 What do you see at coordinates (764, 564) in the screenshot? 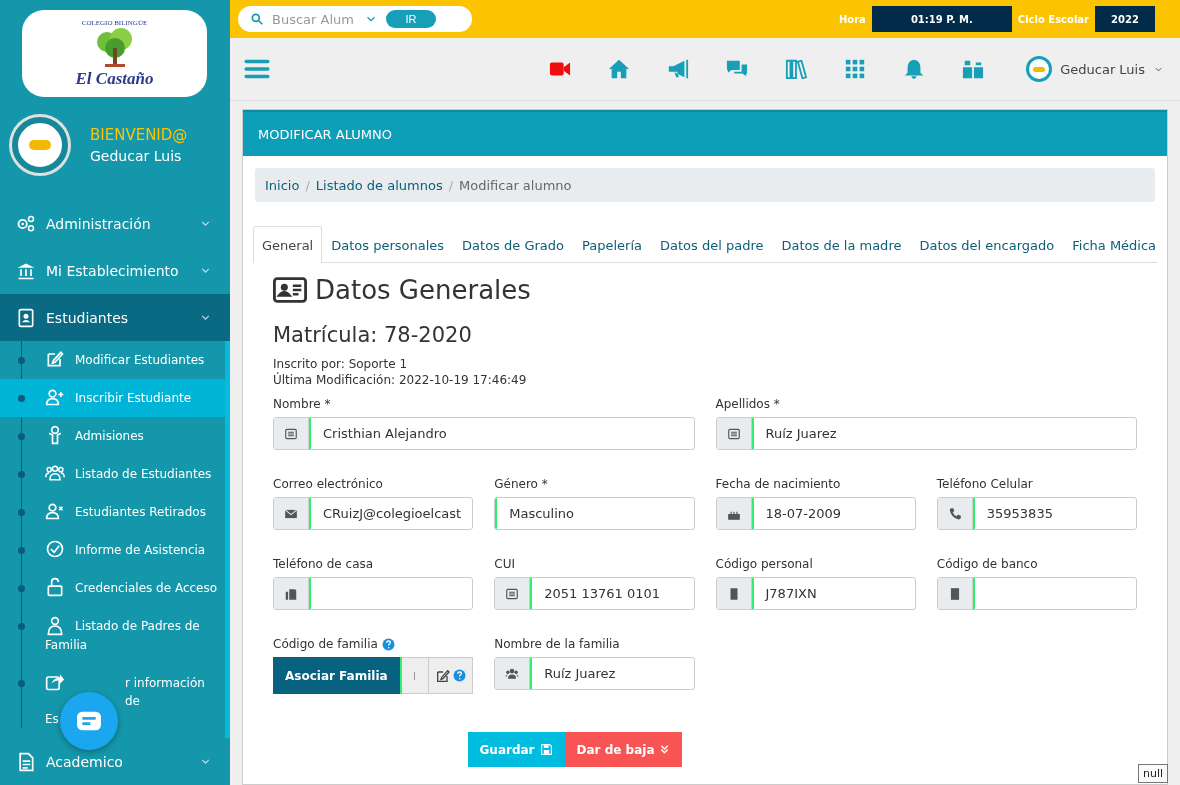
I see `field-label: Código personal` at bounding box center [764, 564].